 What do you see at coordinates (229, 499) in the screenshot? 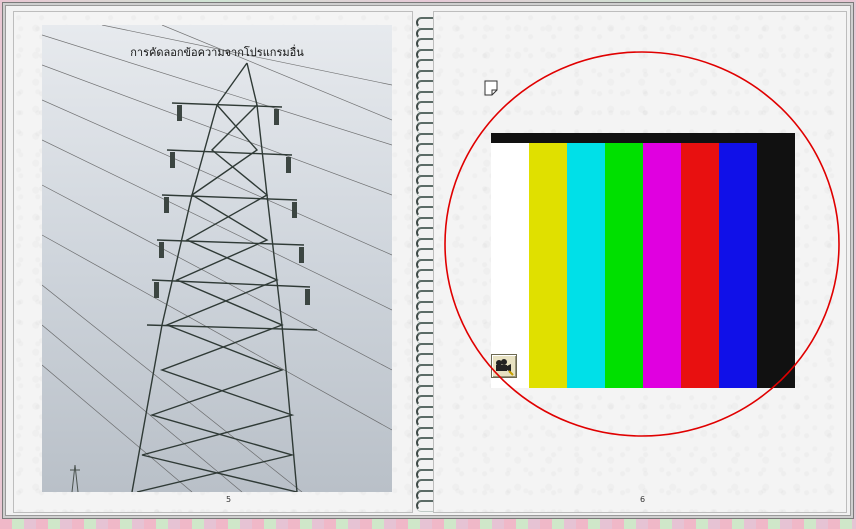
I see `page-number-left: 5` at bounding box center [229, 499].